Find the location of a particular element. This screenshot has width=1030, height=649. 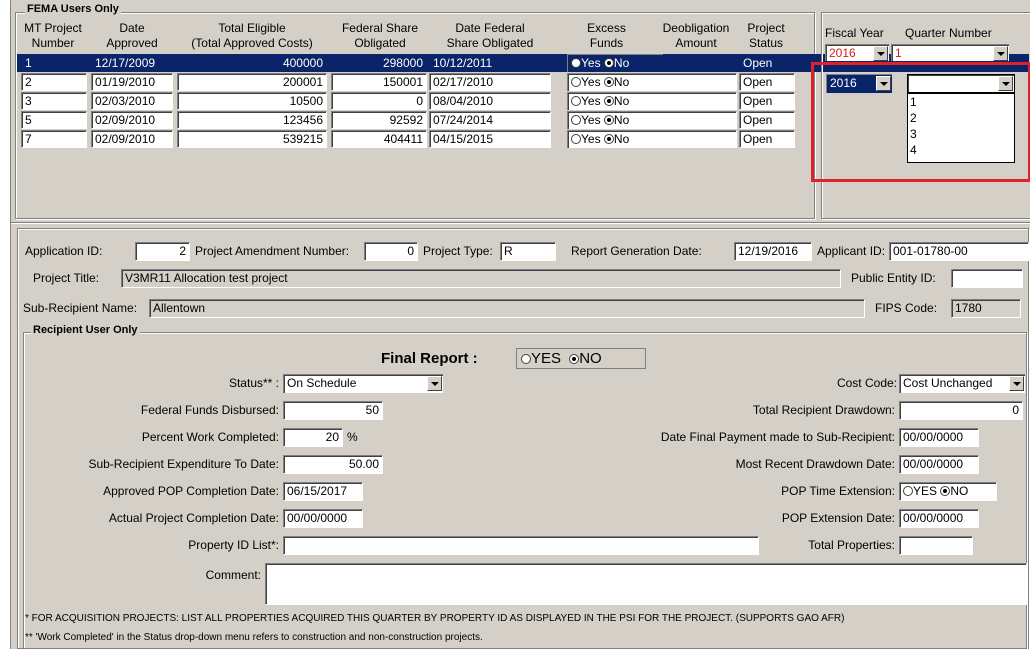

fed-disbursed-label: Federal Funds Disbursed: is located at coordinates (209, 410).